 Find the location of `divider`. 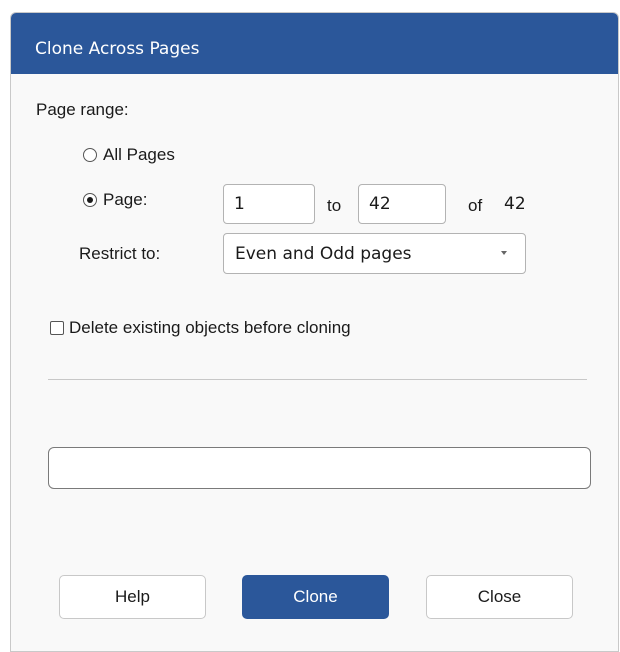

divider is located at coordinates (317, 379).